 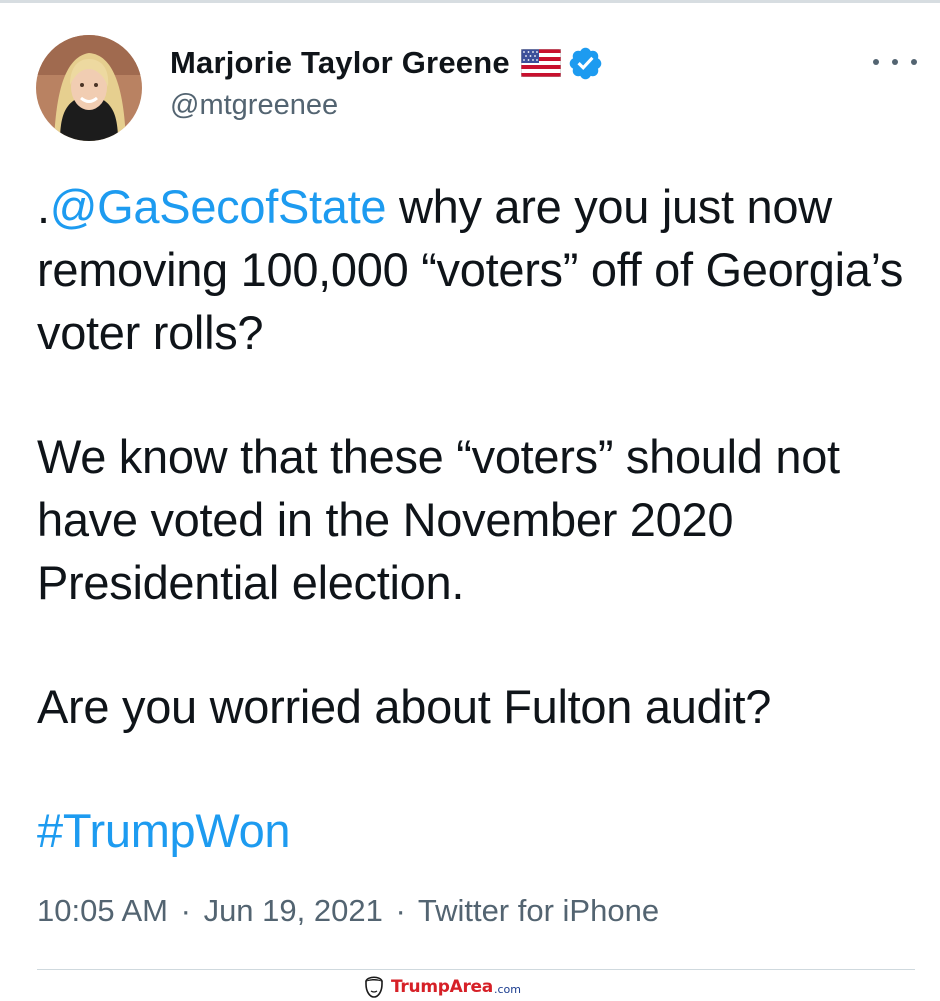 What do you see at coordinates (477, 830) in the screenshot?
I see `tweet-paragraph: #TrumpWon` at bounding box center [477, 830].